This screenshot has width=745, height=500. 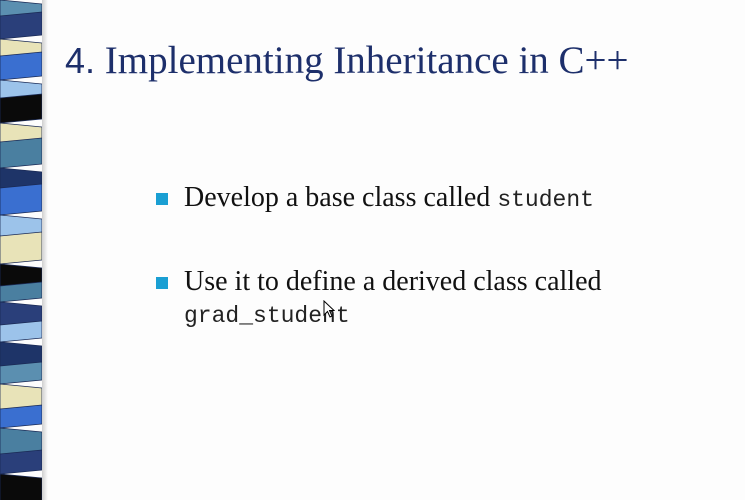 I want to click on bullet-text: Use it to define a derived class called, so click(x=393, y=281).